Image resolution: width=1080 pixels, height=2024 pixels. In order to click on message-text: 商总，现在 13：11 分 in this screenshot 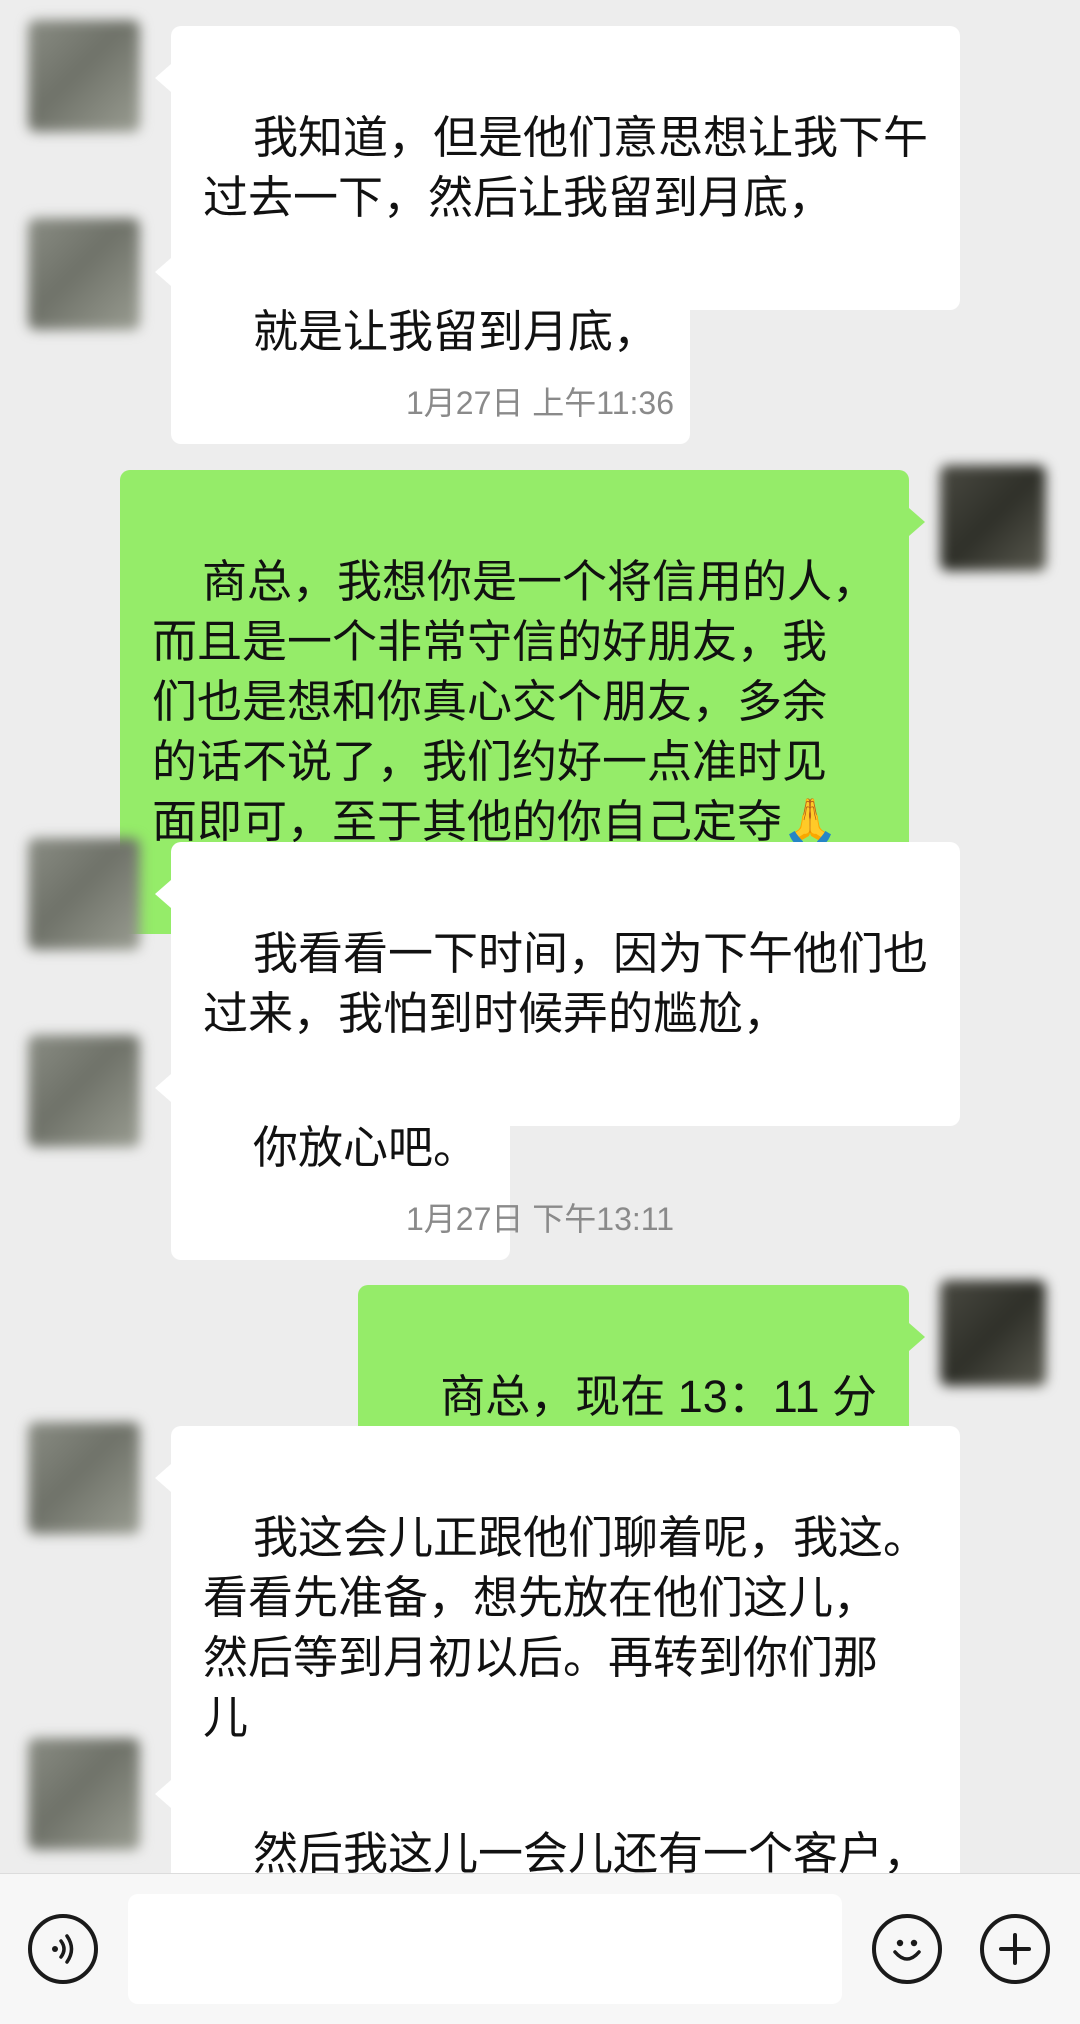, I will do `click(658, 1396)`.